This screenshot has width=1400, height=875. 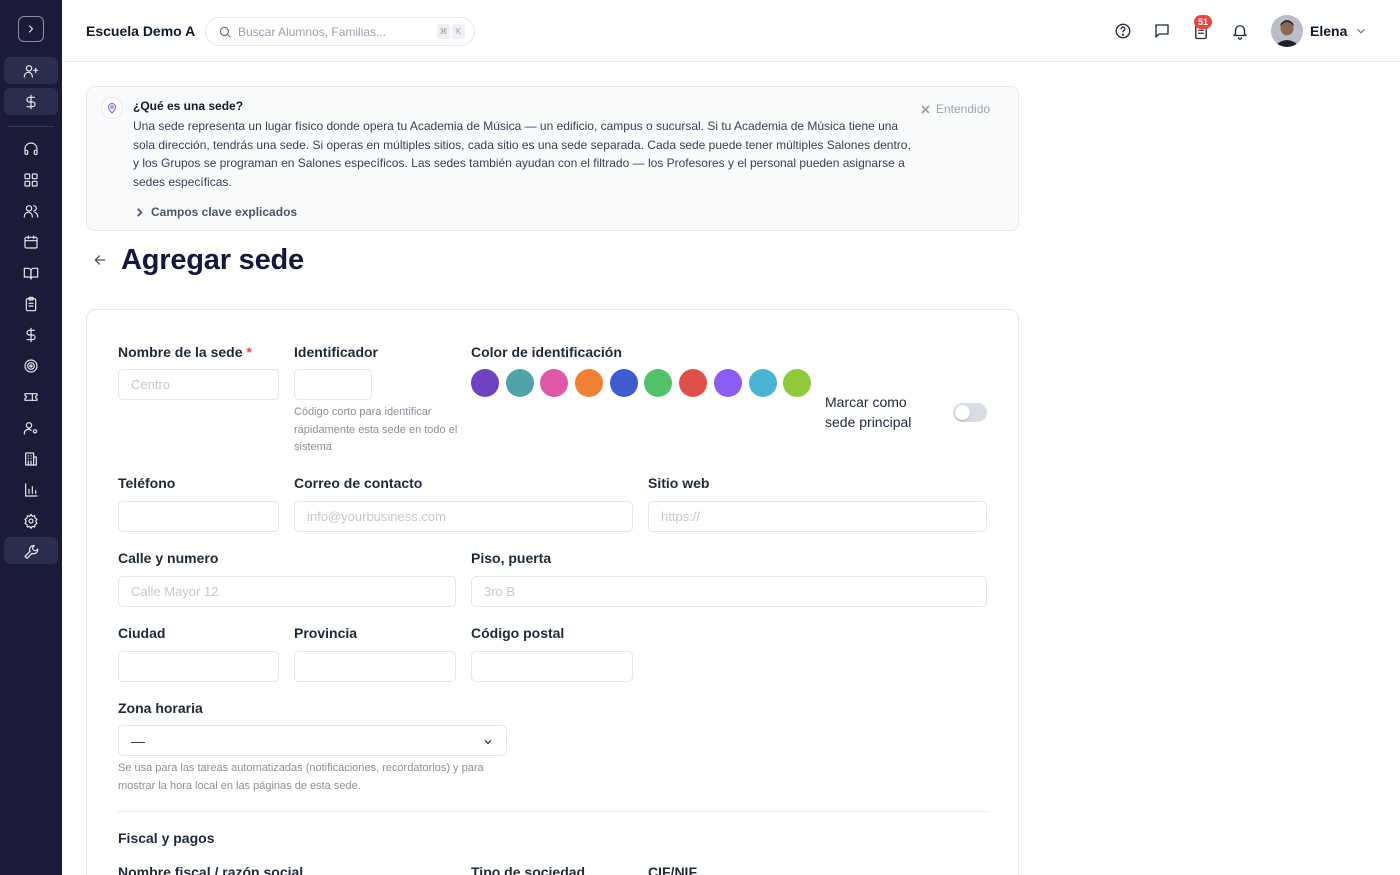 I want to click on required-marker: *, so click(x=249, y=352).